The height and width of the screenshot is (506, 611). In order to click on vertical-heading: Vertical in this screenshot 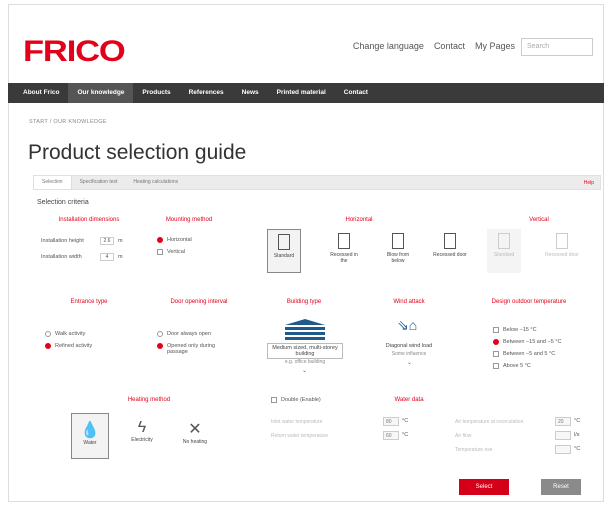, I will do `click(539, 220)`.